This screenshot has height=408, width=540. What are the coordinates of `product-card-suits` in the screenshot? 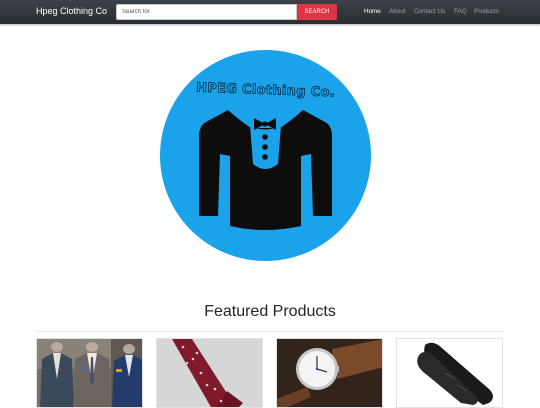 It's located at (89, 373).